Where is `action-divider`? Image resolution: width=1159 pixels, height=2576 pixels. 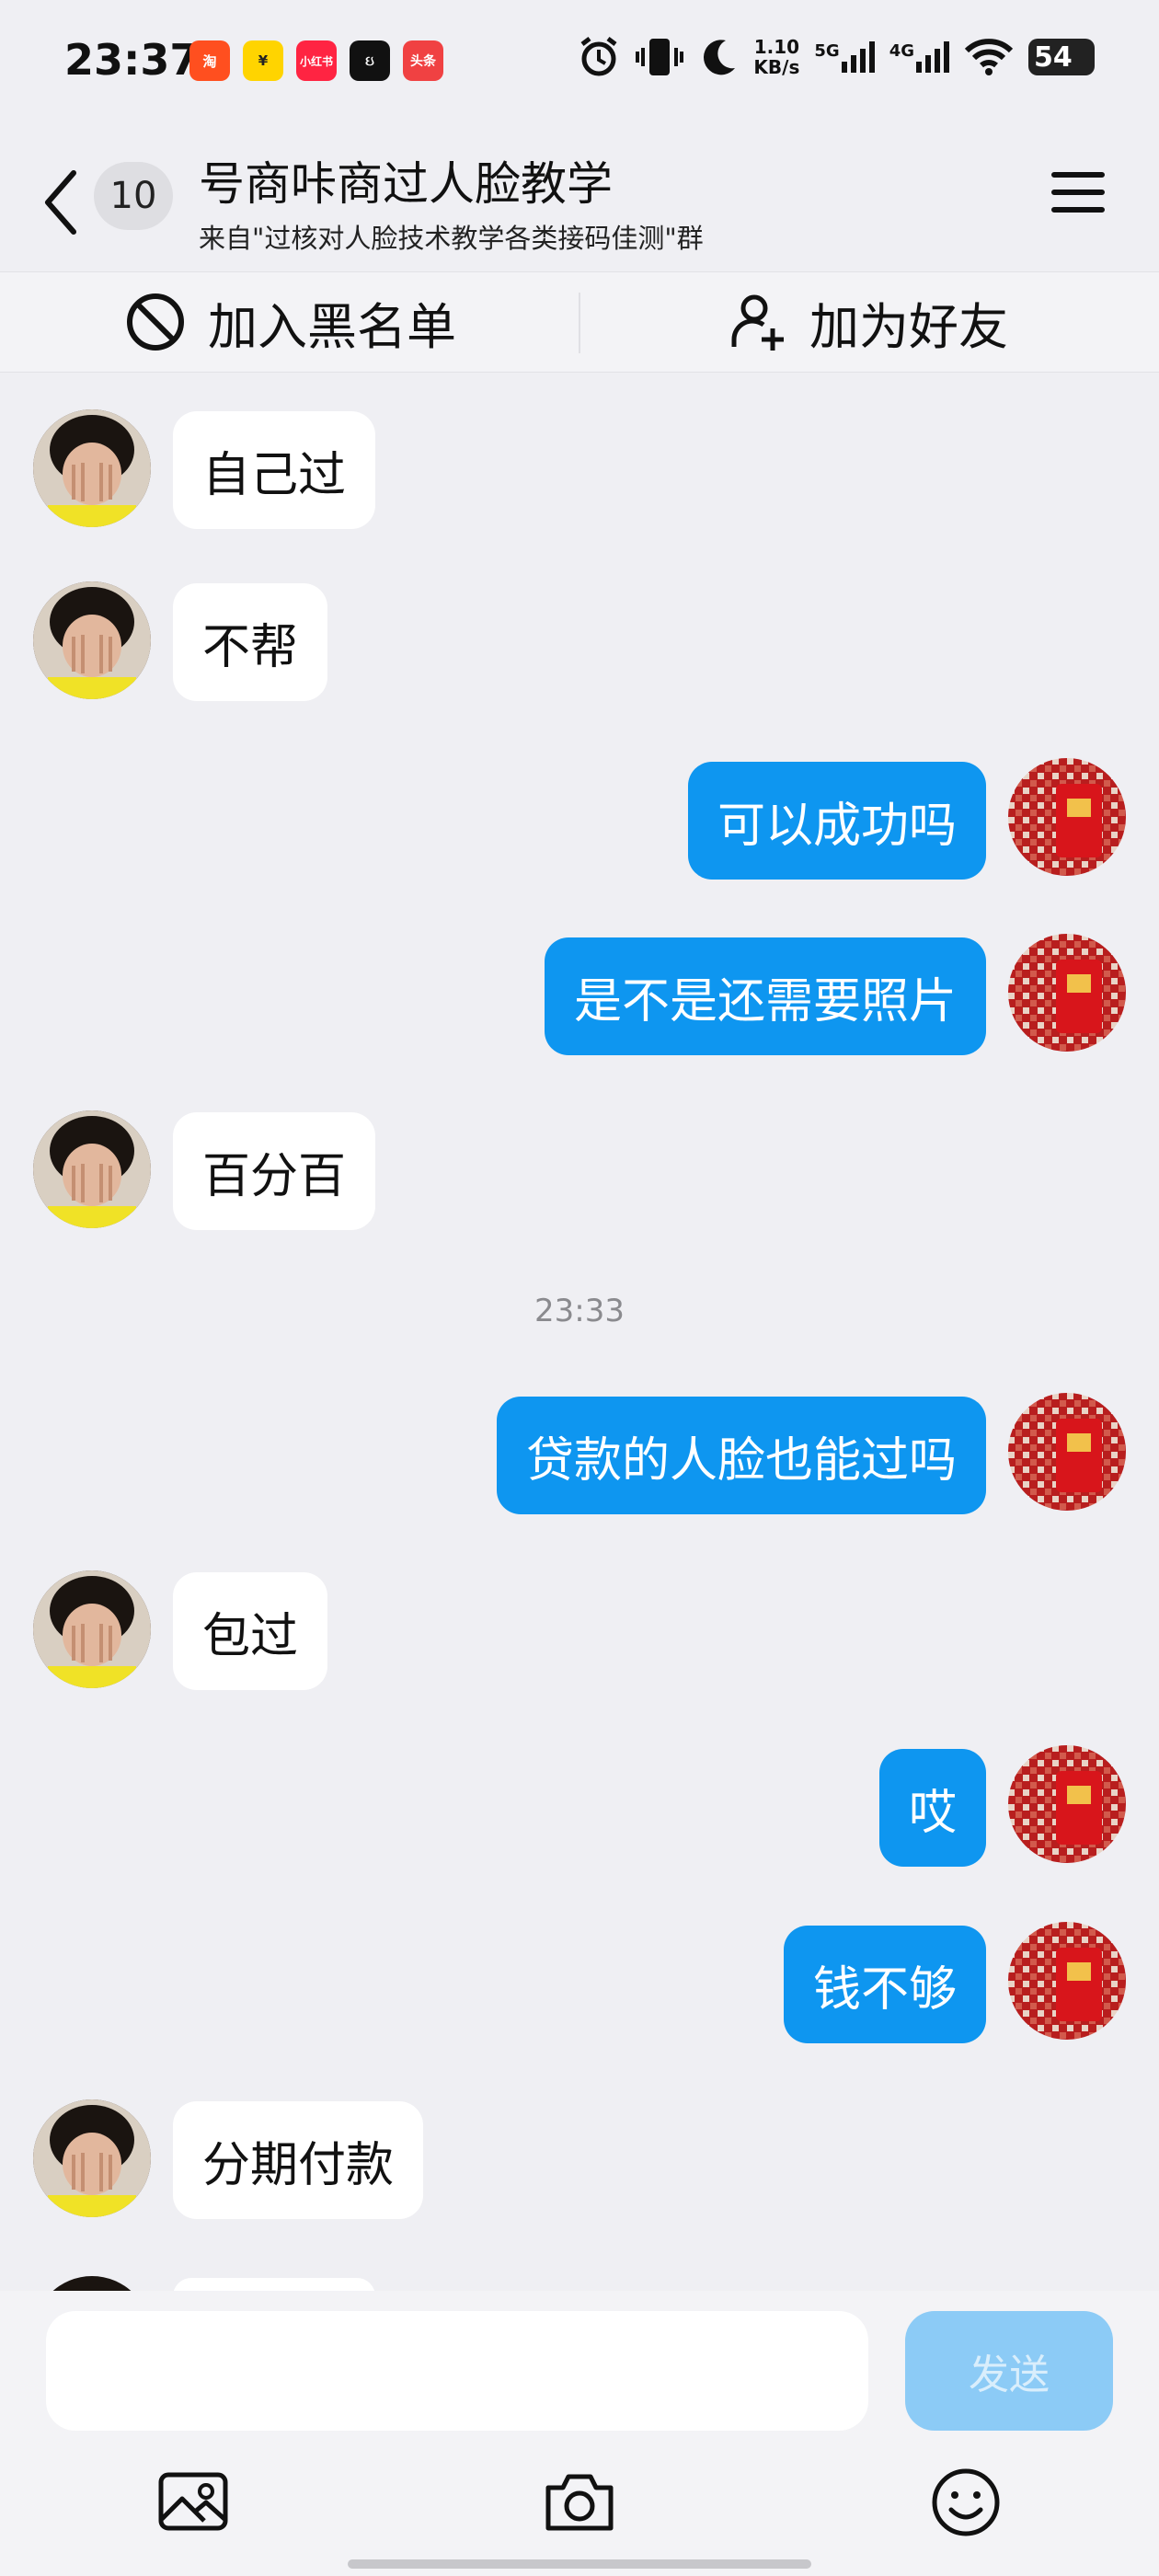 action-divider is located at coordinates (579, 323).